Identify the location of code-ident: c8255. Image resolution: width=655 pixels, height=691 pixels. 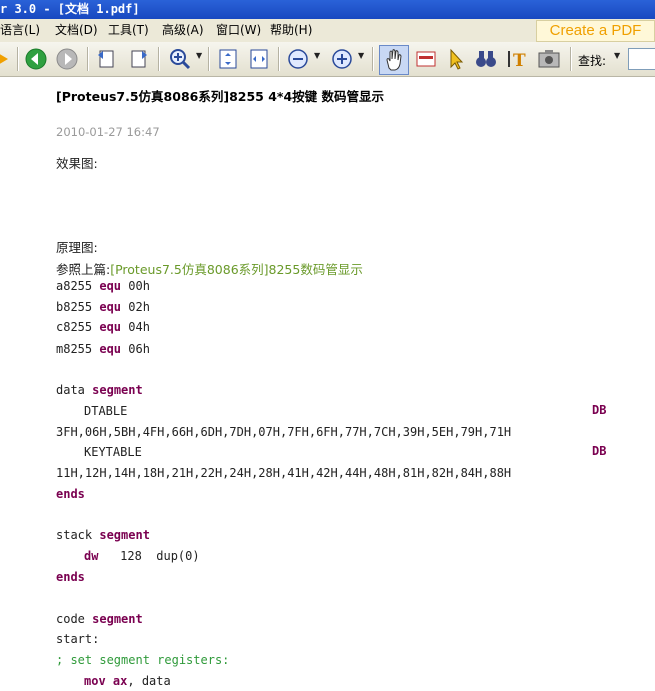
(74, 327).